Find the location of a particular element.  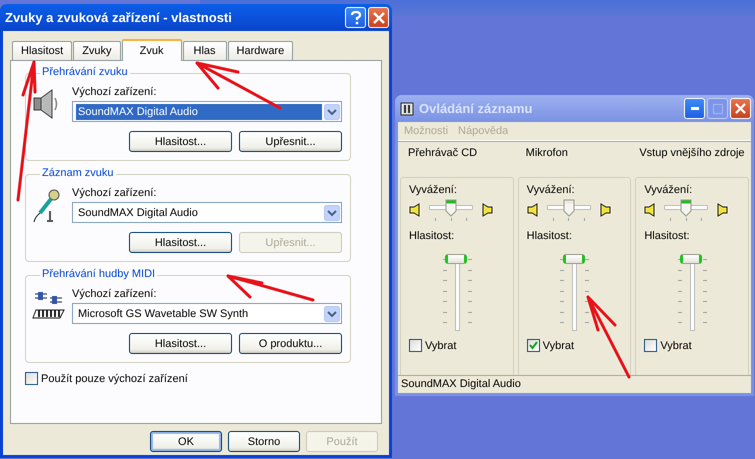

dialog-button: OK is located at coordinates (186, 441).